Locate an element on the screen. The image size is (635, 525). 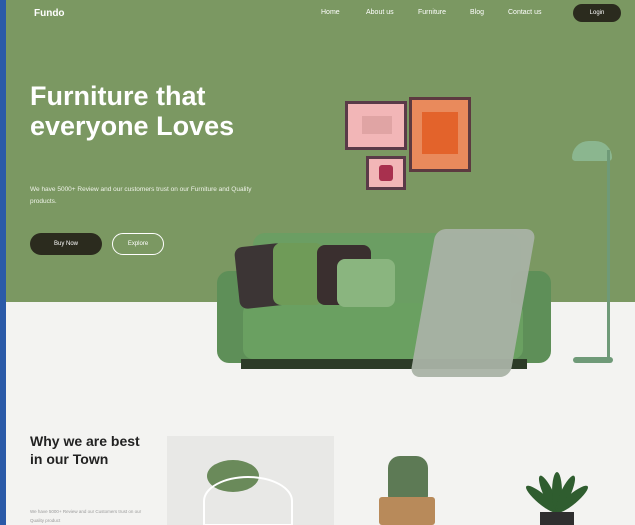
palm-plant-image is located at coordinates (557, 481).